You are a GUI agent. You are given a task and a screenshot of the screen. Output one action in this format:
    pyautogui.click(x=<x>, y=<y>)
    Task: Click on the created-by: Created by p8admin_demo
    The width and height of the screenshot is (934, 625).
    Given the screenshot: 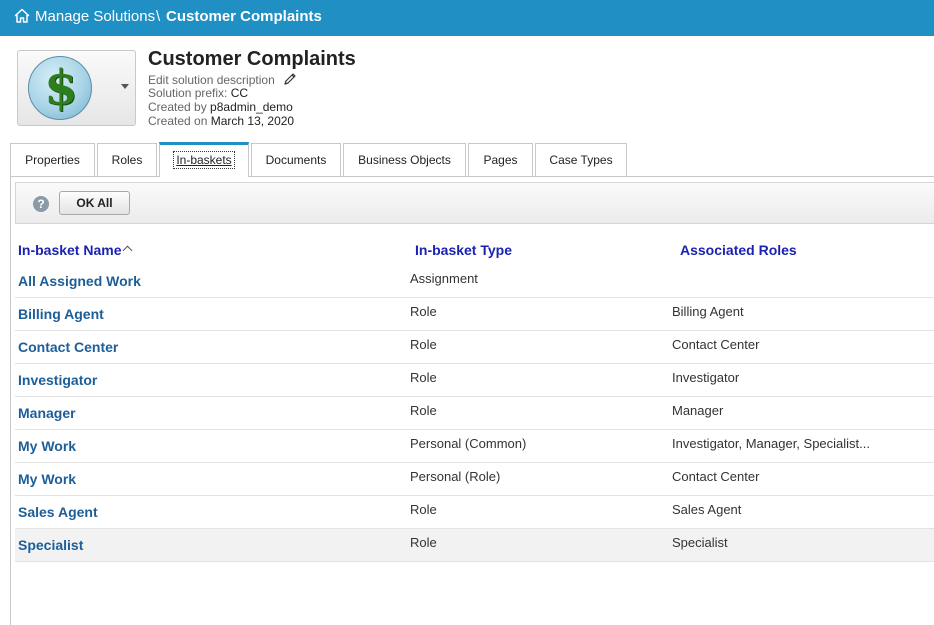 What is the action you would take?
    pyautogui.click(x=220, y=107)
    